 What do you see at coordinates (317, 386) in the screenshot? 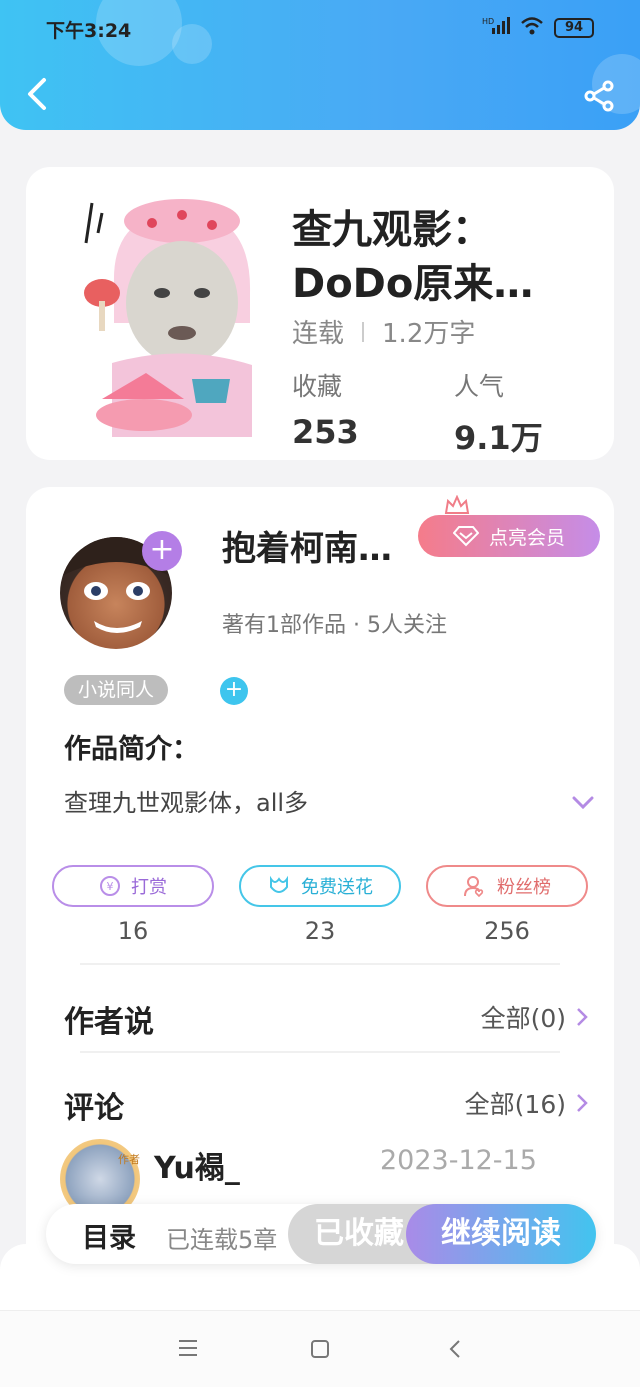
I see `favorites-label: 收藏` at bounding box center [317, 386].